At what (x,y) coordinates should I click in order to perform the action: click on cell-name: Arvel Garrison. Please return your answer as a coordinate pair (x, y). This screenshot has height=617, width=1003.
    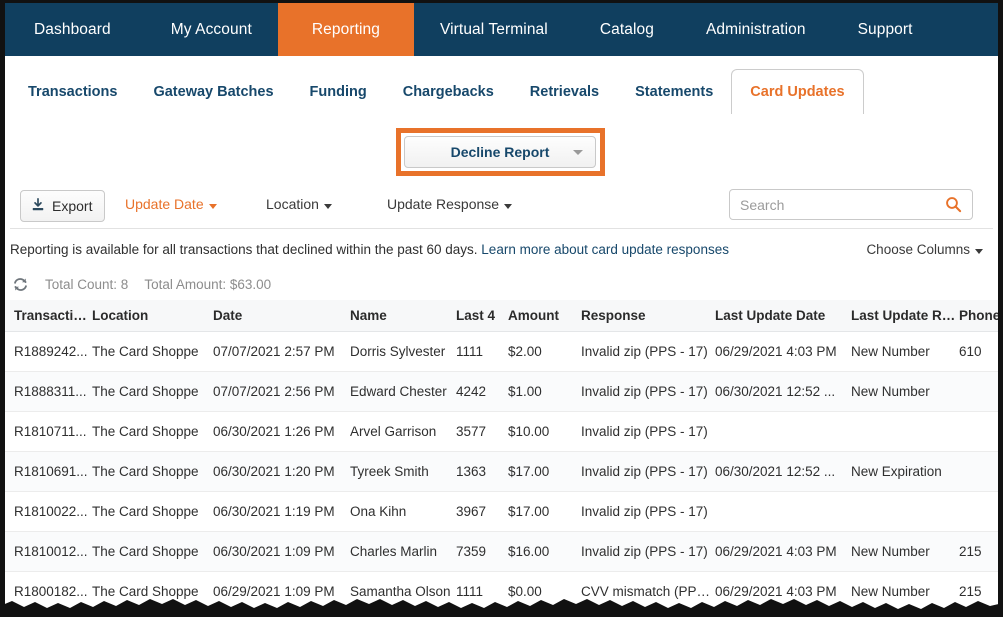
    Looking at the image, I should click on (403, 431).